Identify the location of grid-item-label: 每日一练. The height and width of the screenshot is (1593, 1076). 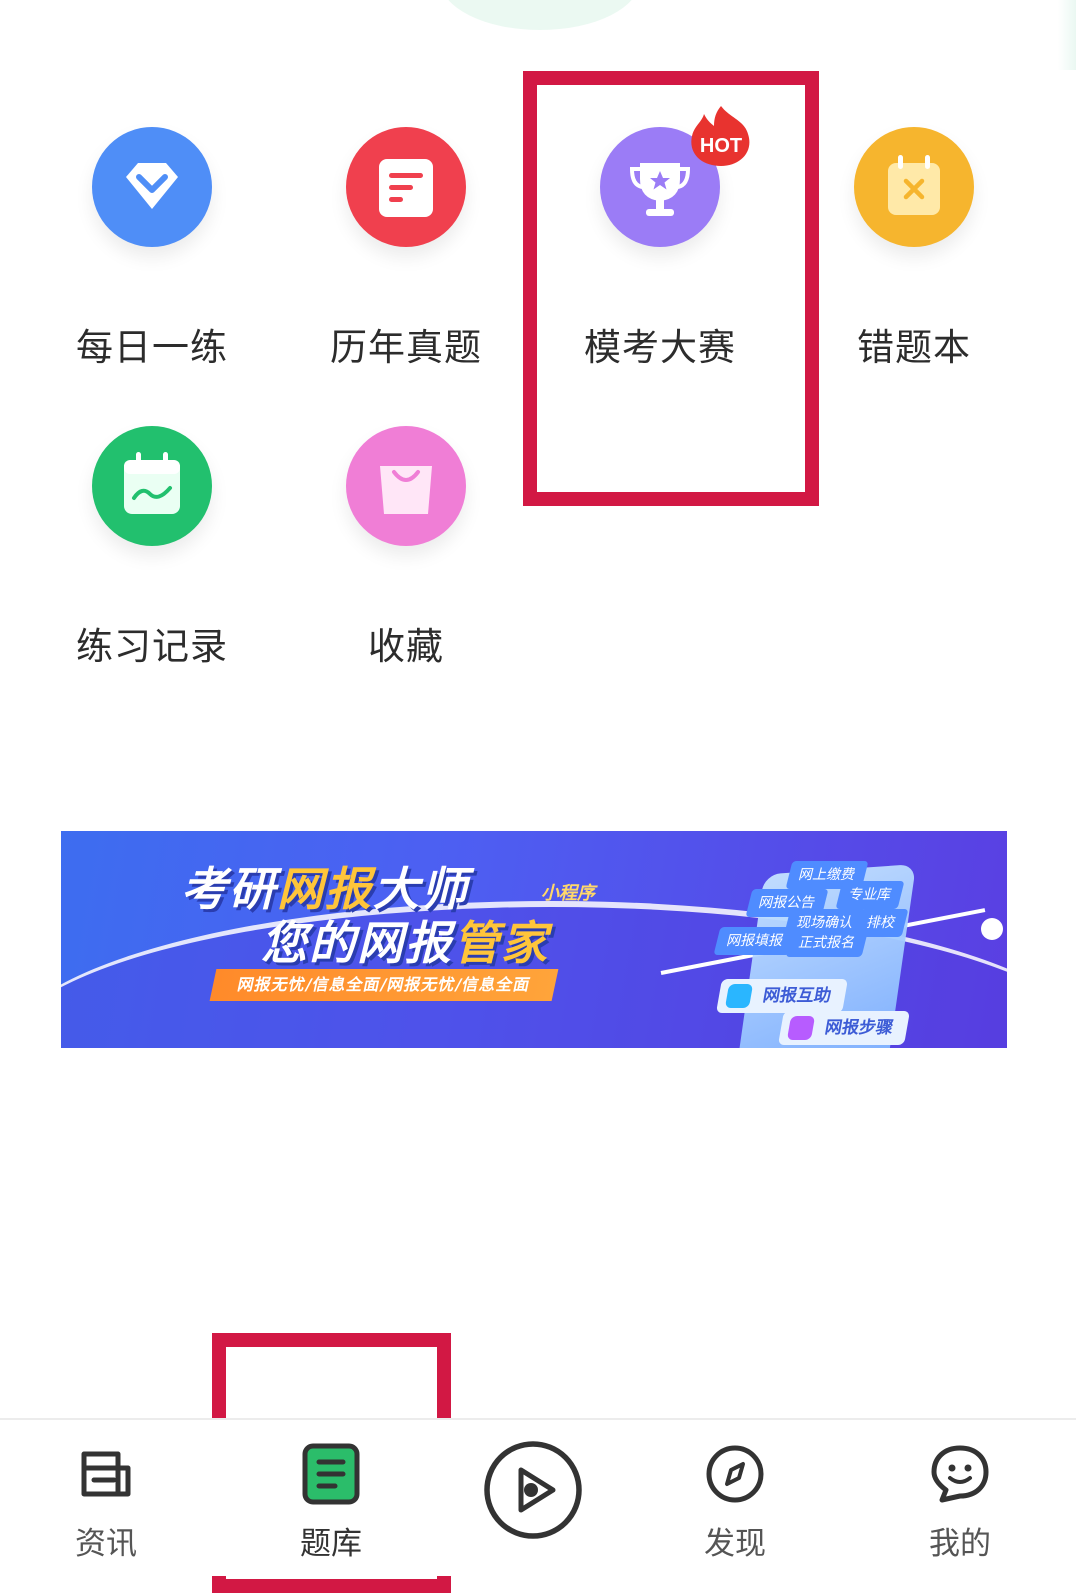
(152, 347).